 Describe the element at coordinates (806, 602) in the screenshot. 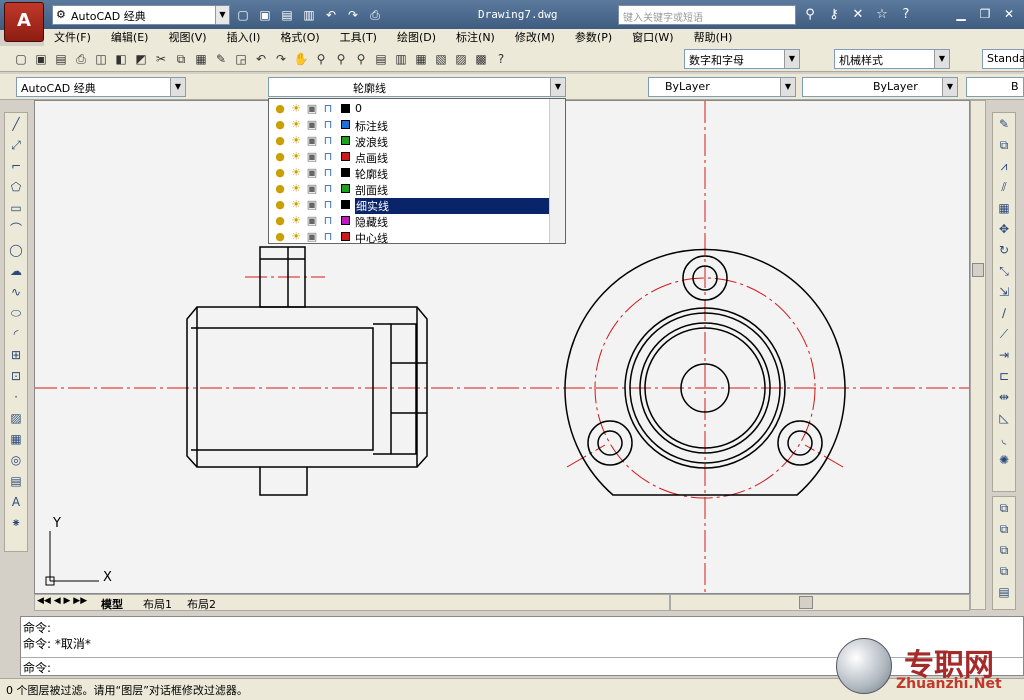

I see `hscroll-thumb` at that location.